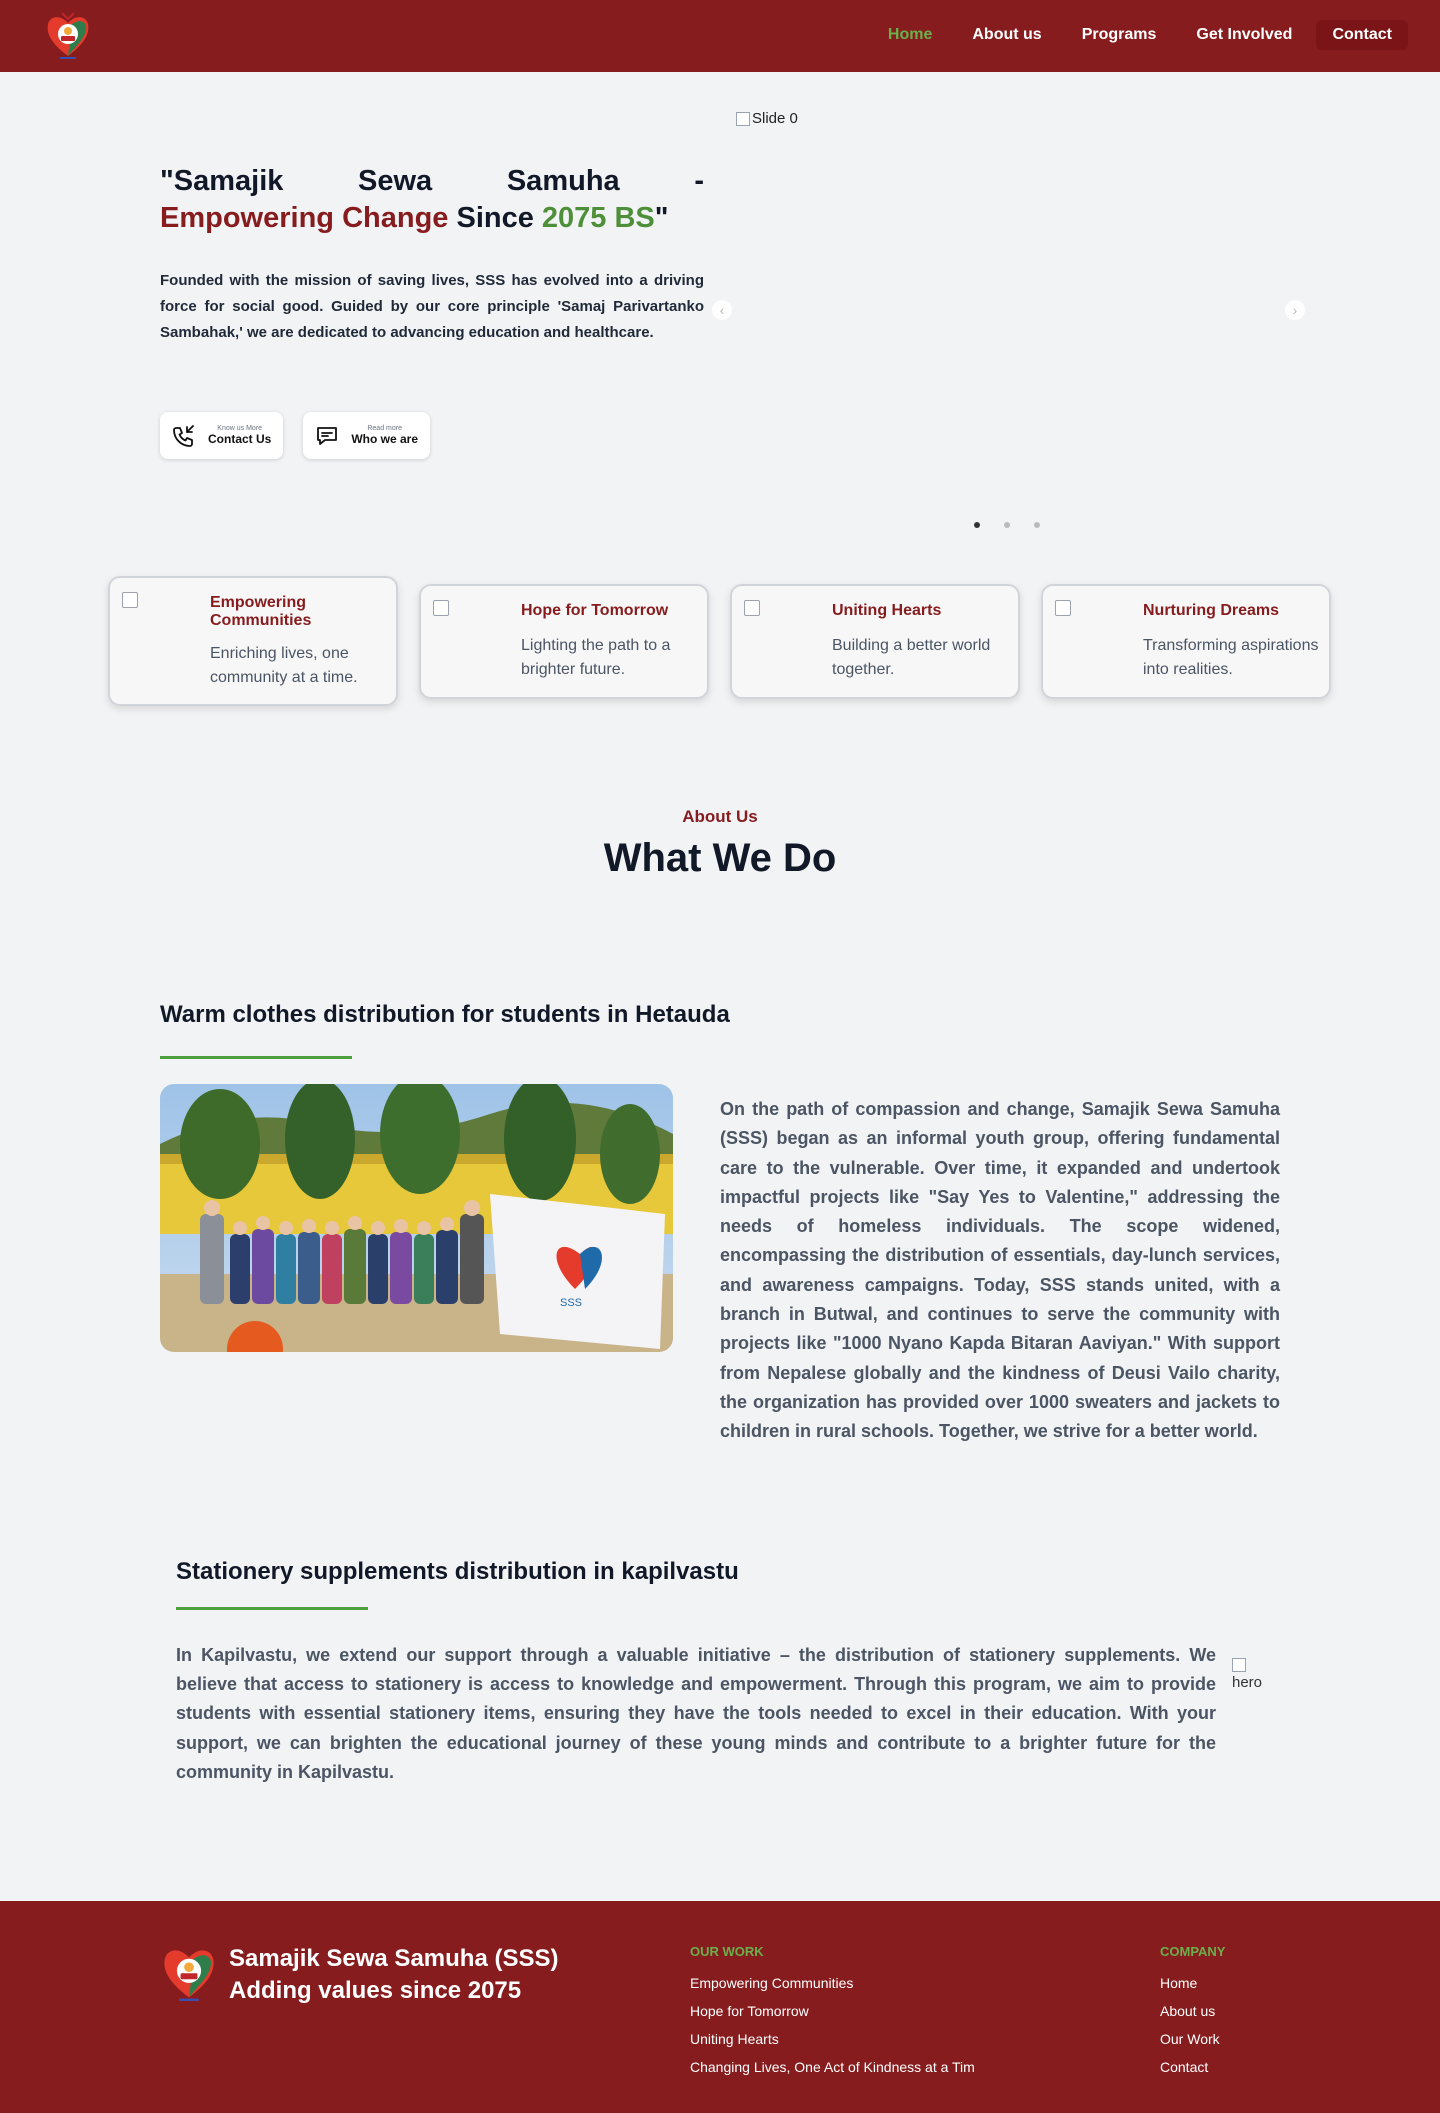 The height and width of the screenshot is (2113, 1440). Describe the element at coordinates (598, 218) in the screenshot. I see `hero-title-year: 2075 BS` at that location.